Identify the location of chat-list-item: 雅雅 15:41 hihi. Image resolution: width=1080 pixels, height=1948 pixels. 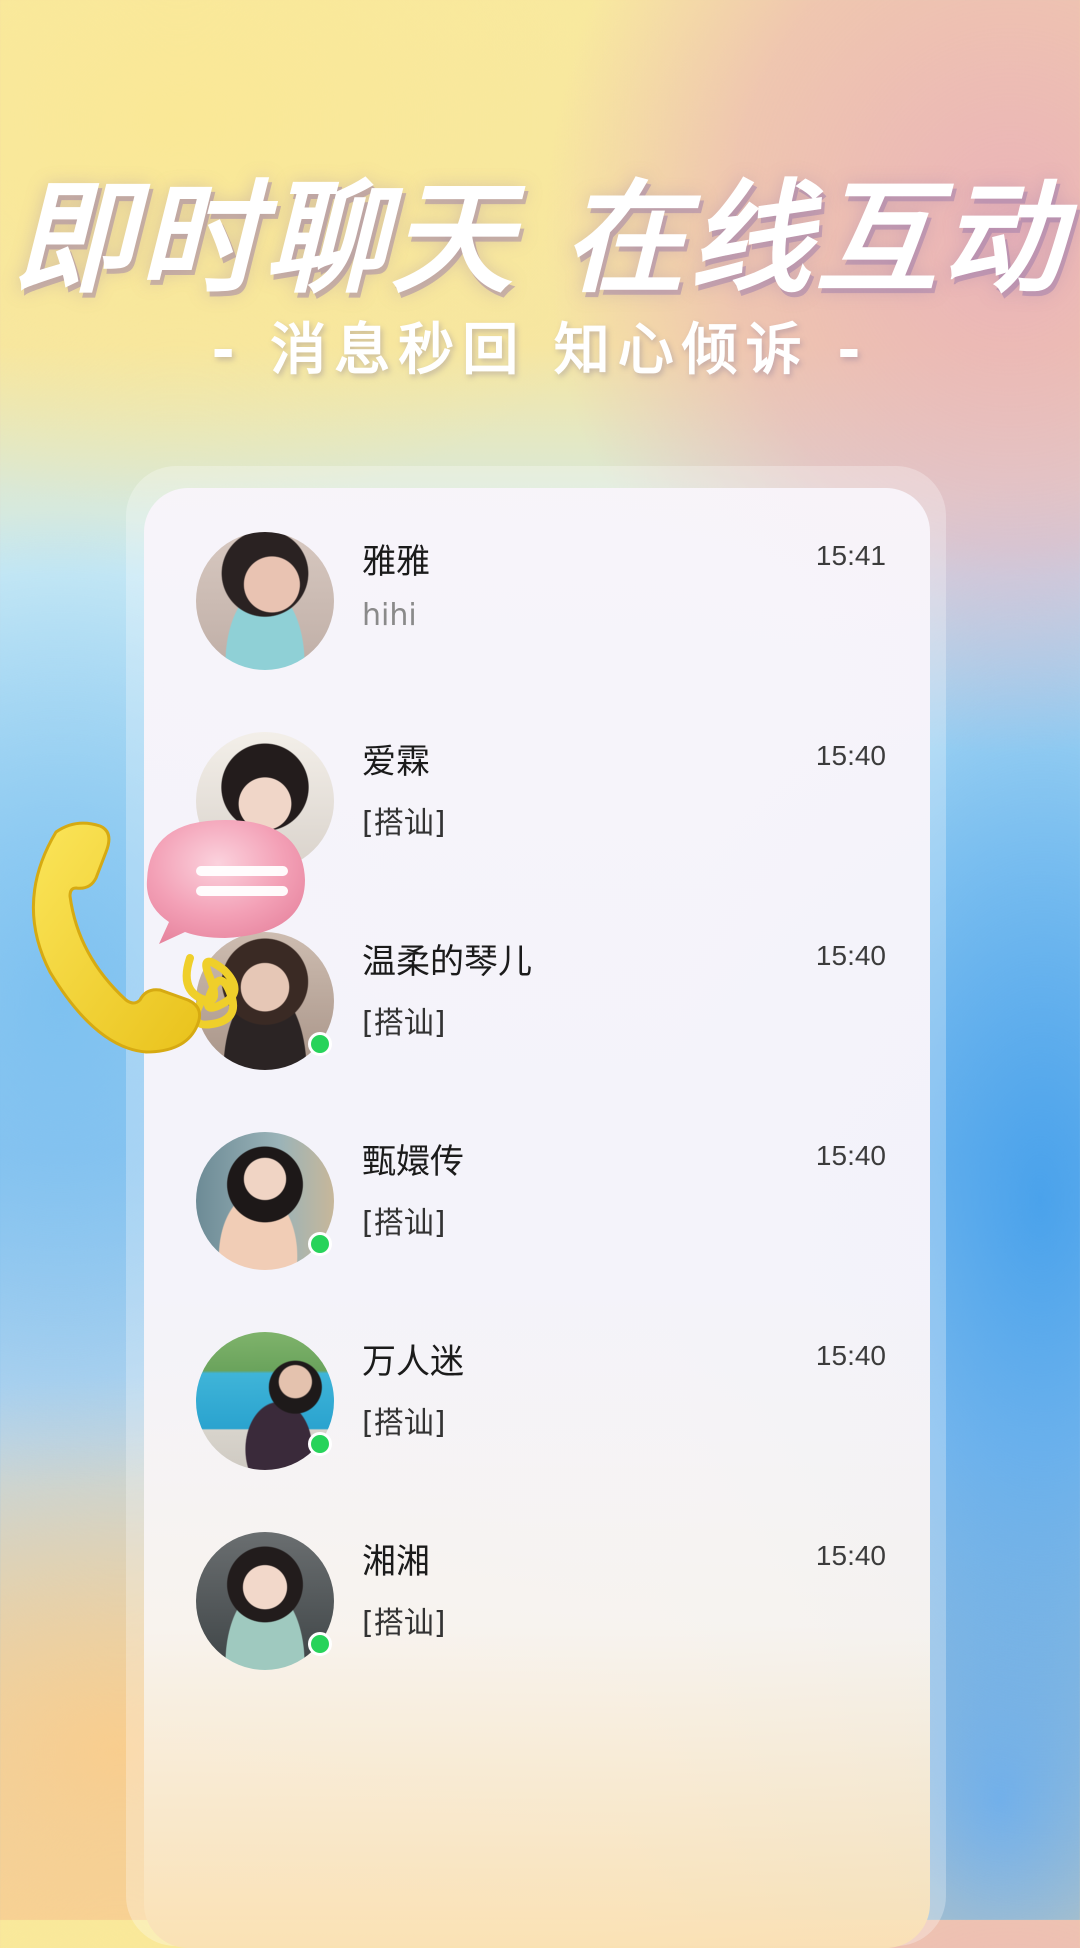
(537, 579).